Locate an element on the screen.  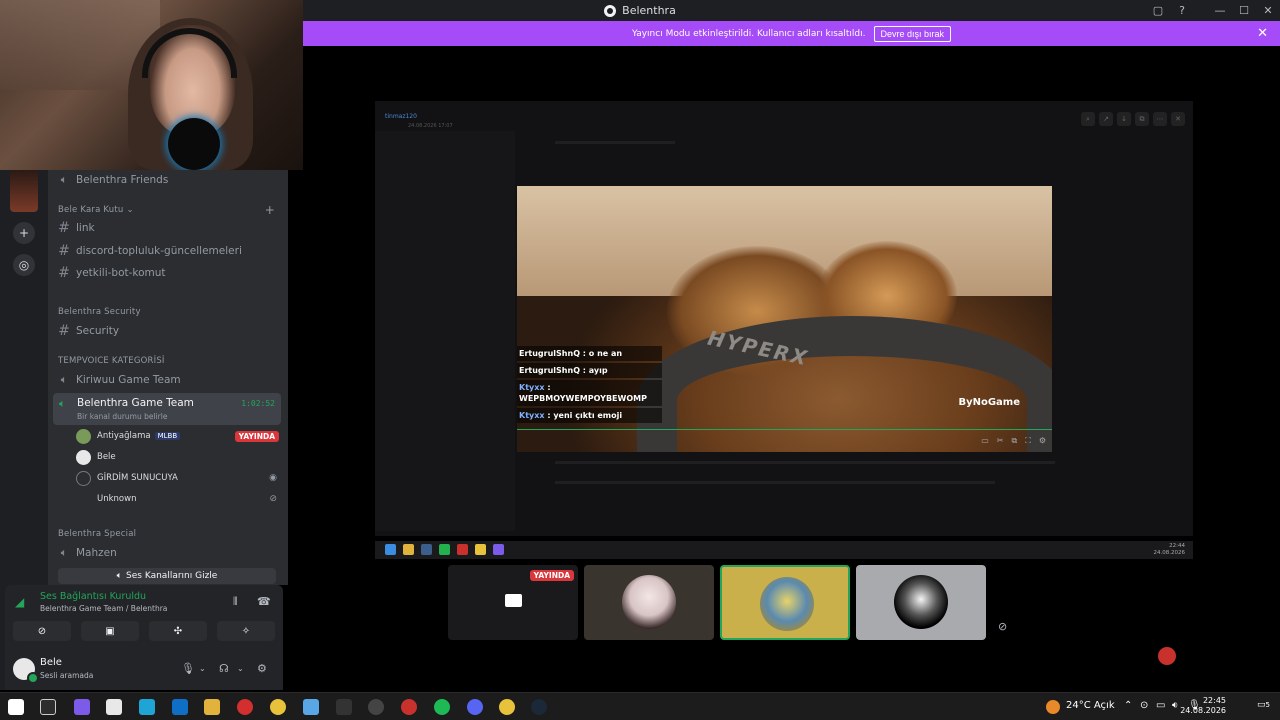
minimize-button: — is located at coordinates (1220, 10).